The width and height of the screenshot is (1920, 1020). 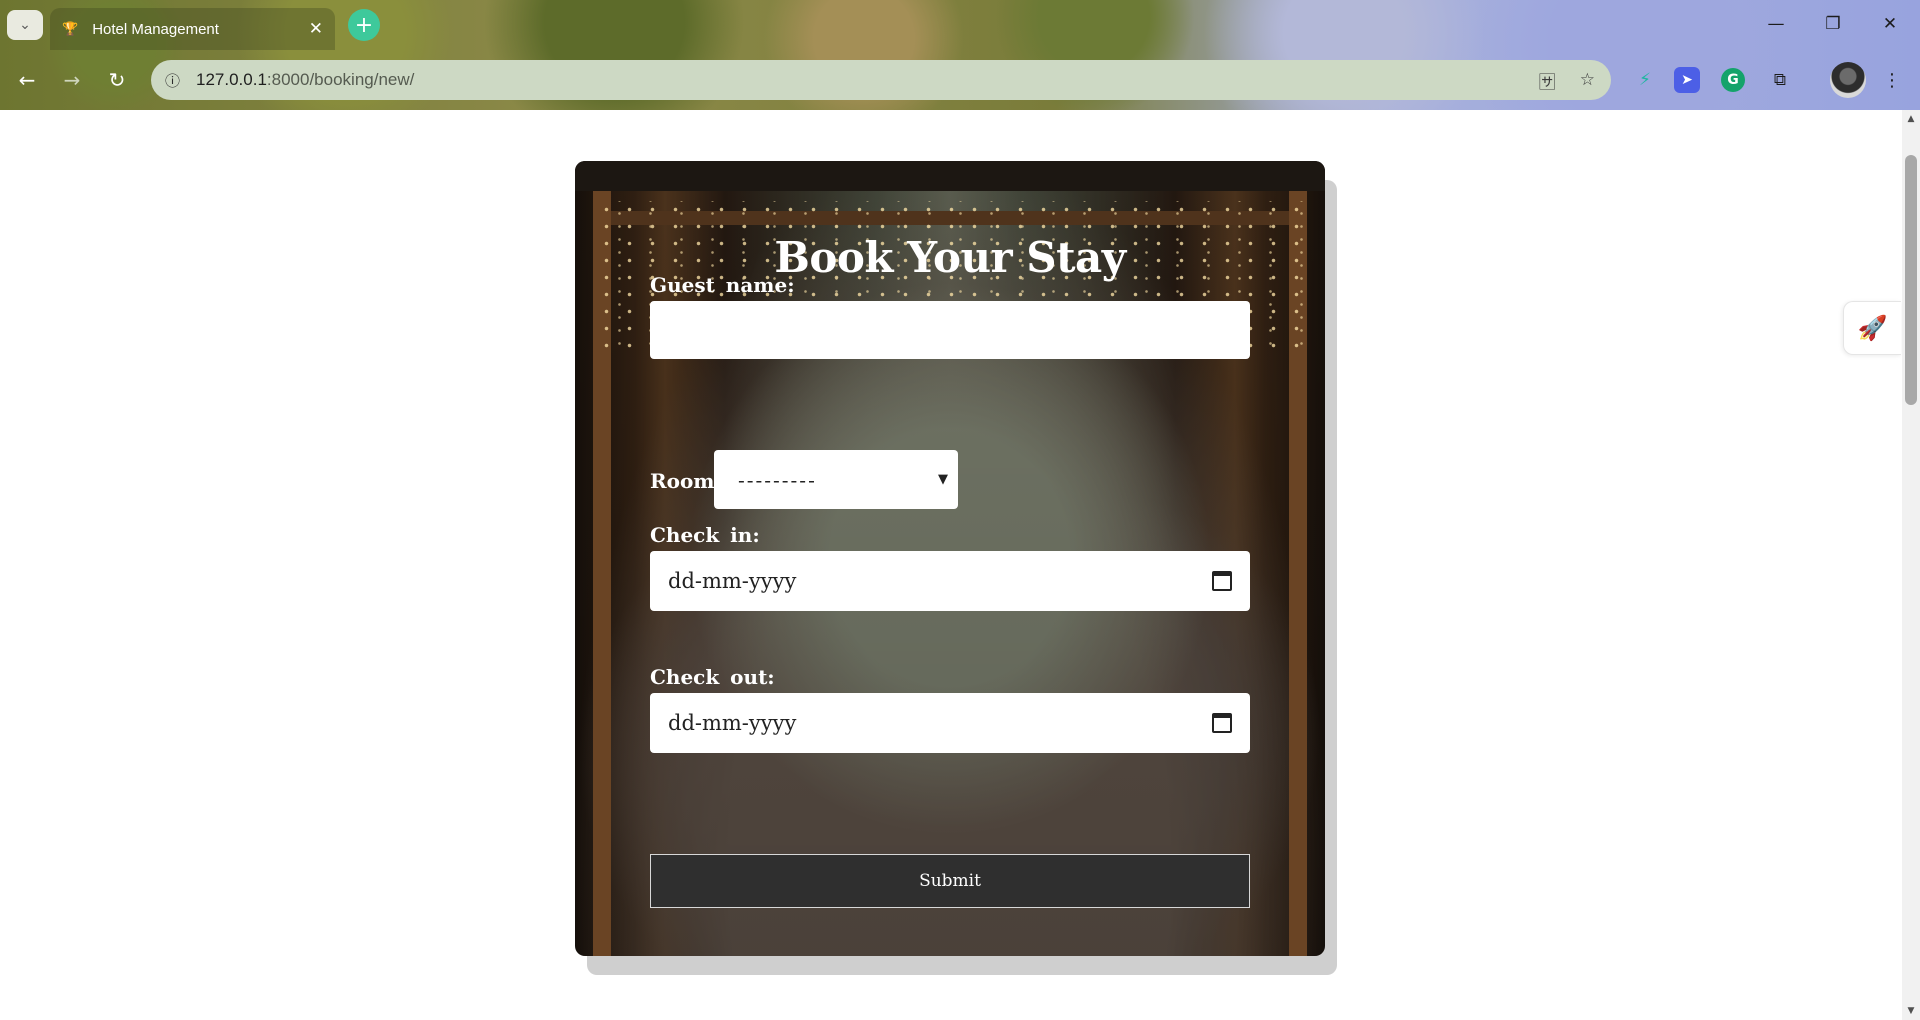 I want to click on tab-hotel-management: 🏆 Hotel Management ✕, so click(x=192, y=29).